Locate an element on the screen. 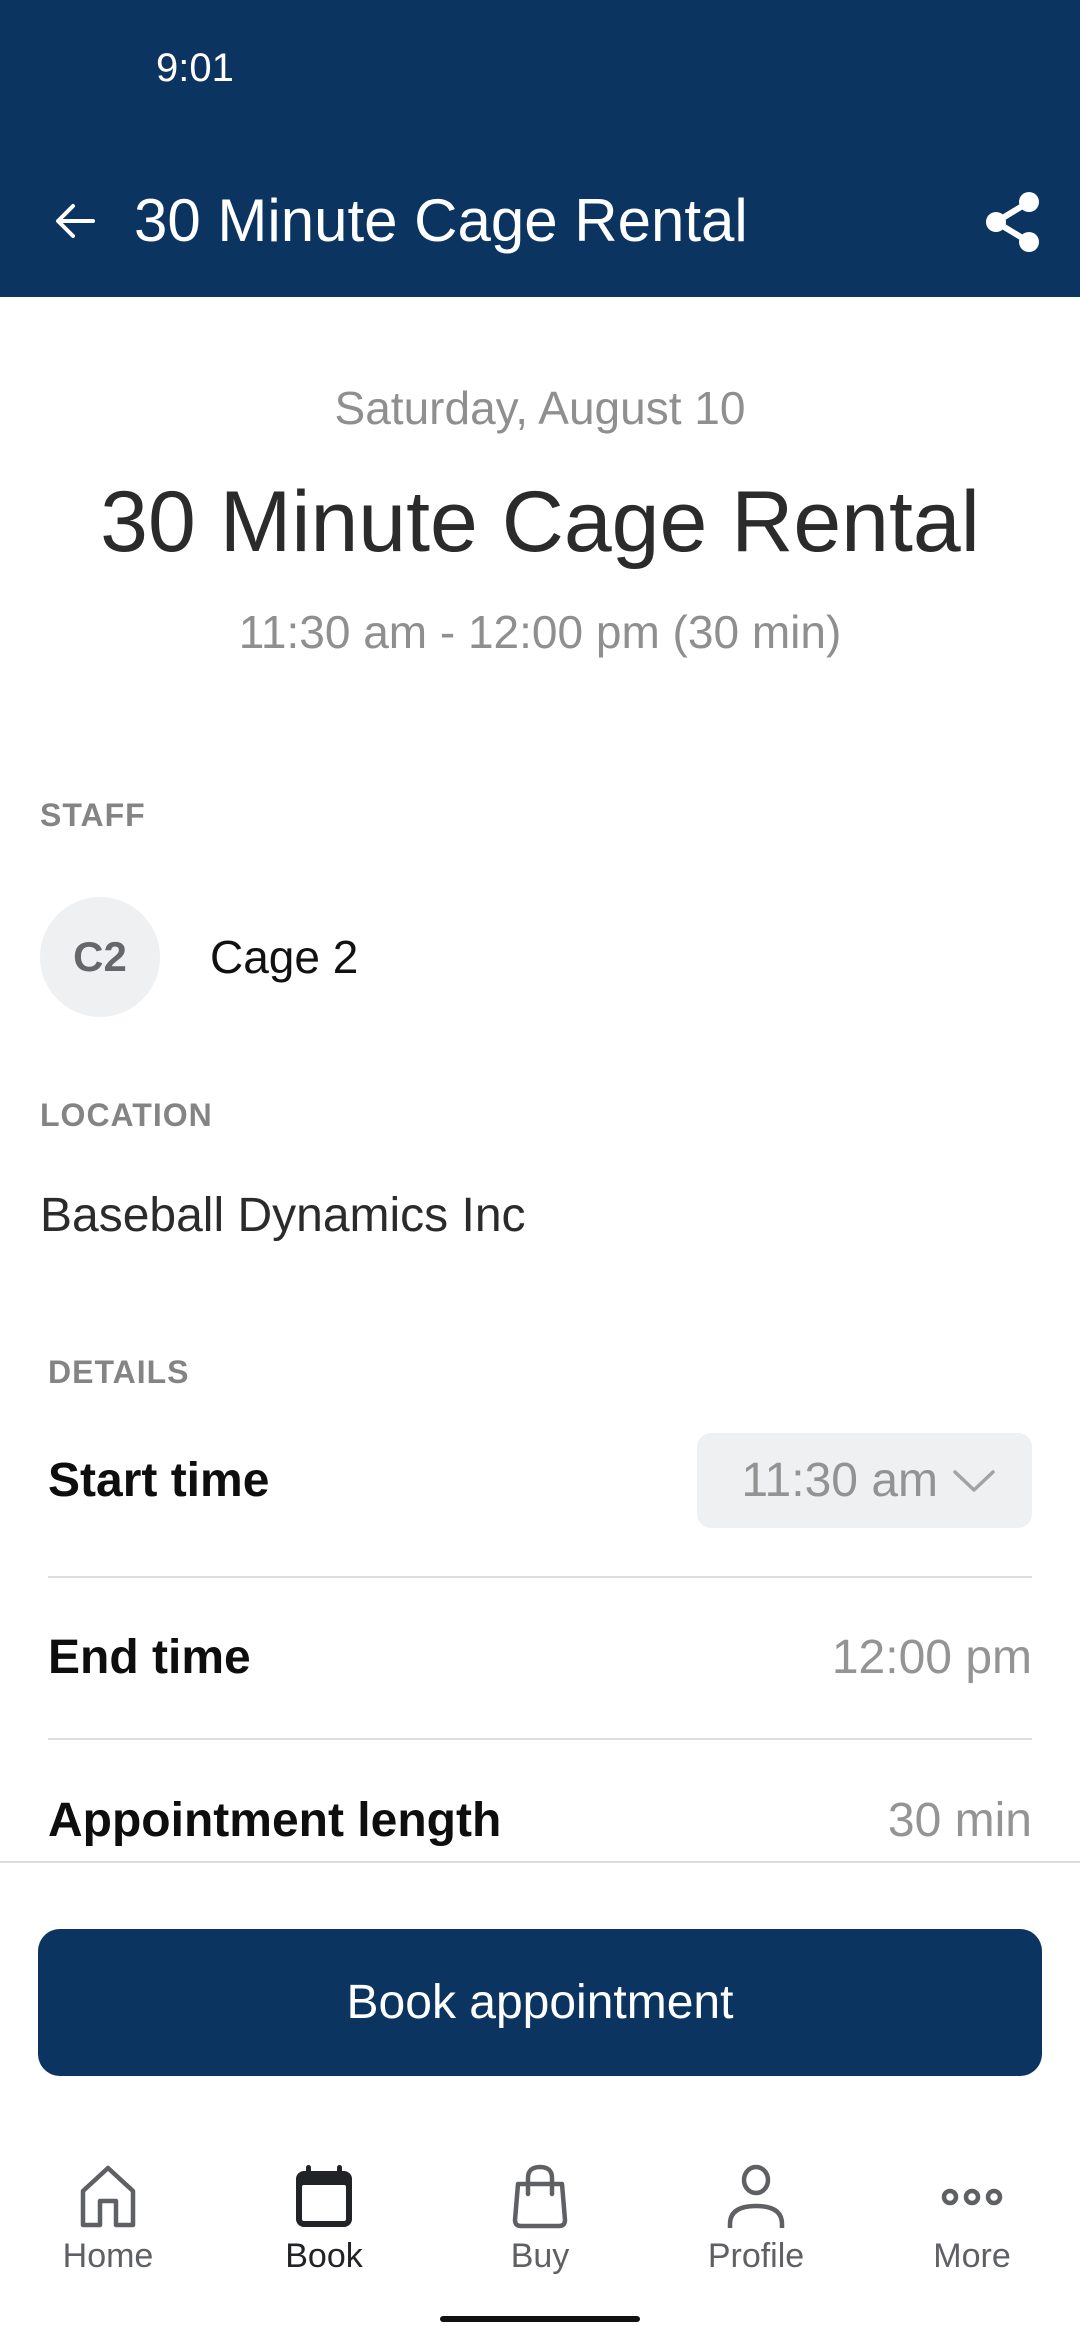 The height and width of the screenshot is (2340, 1080). start-time-value: 11:30 am is located at coordinates (839, 1480).